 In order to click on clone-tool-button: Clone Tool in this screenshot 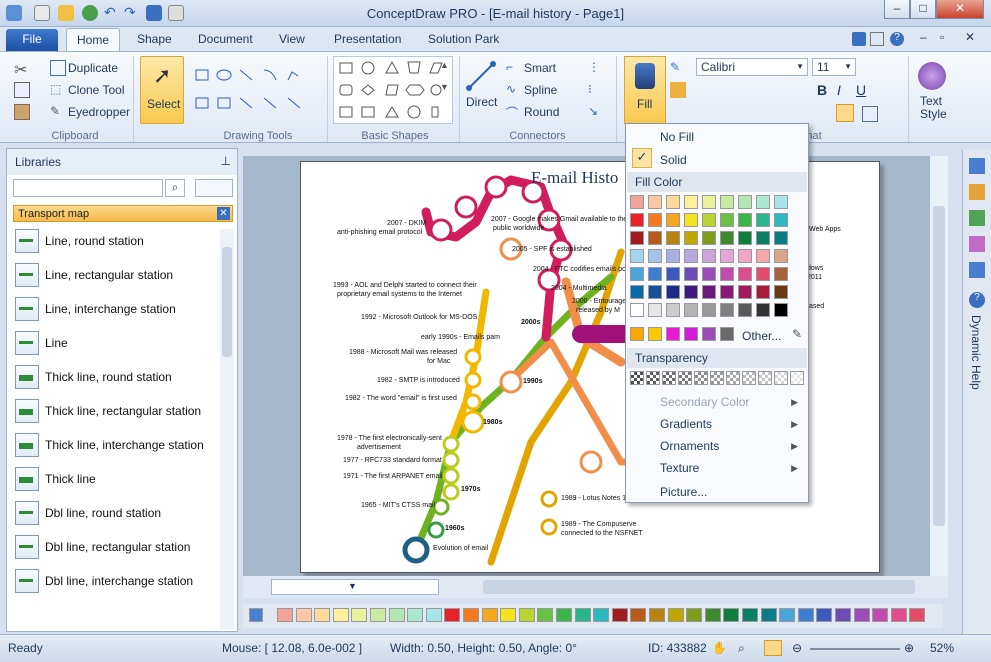, I will do `click(96, 90)`.